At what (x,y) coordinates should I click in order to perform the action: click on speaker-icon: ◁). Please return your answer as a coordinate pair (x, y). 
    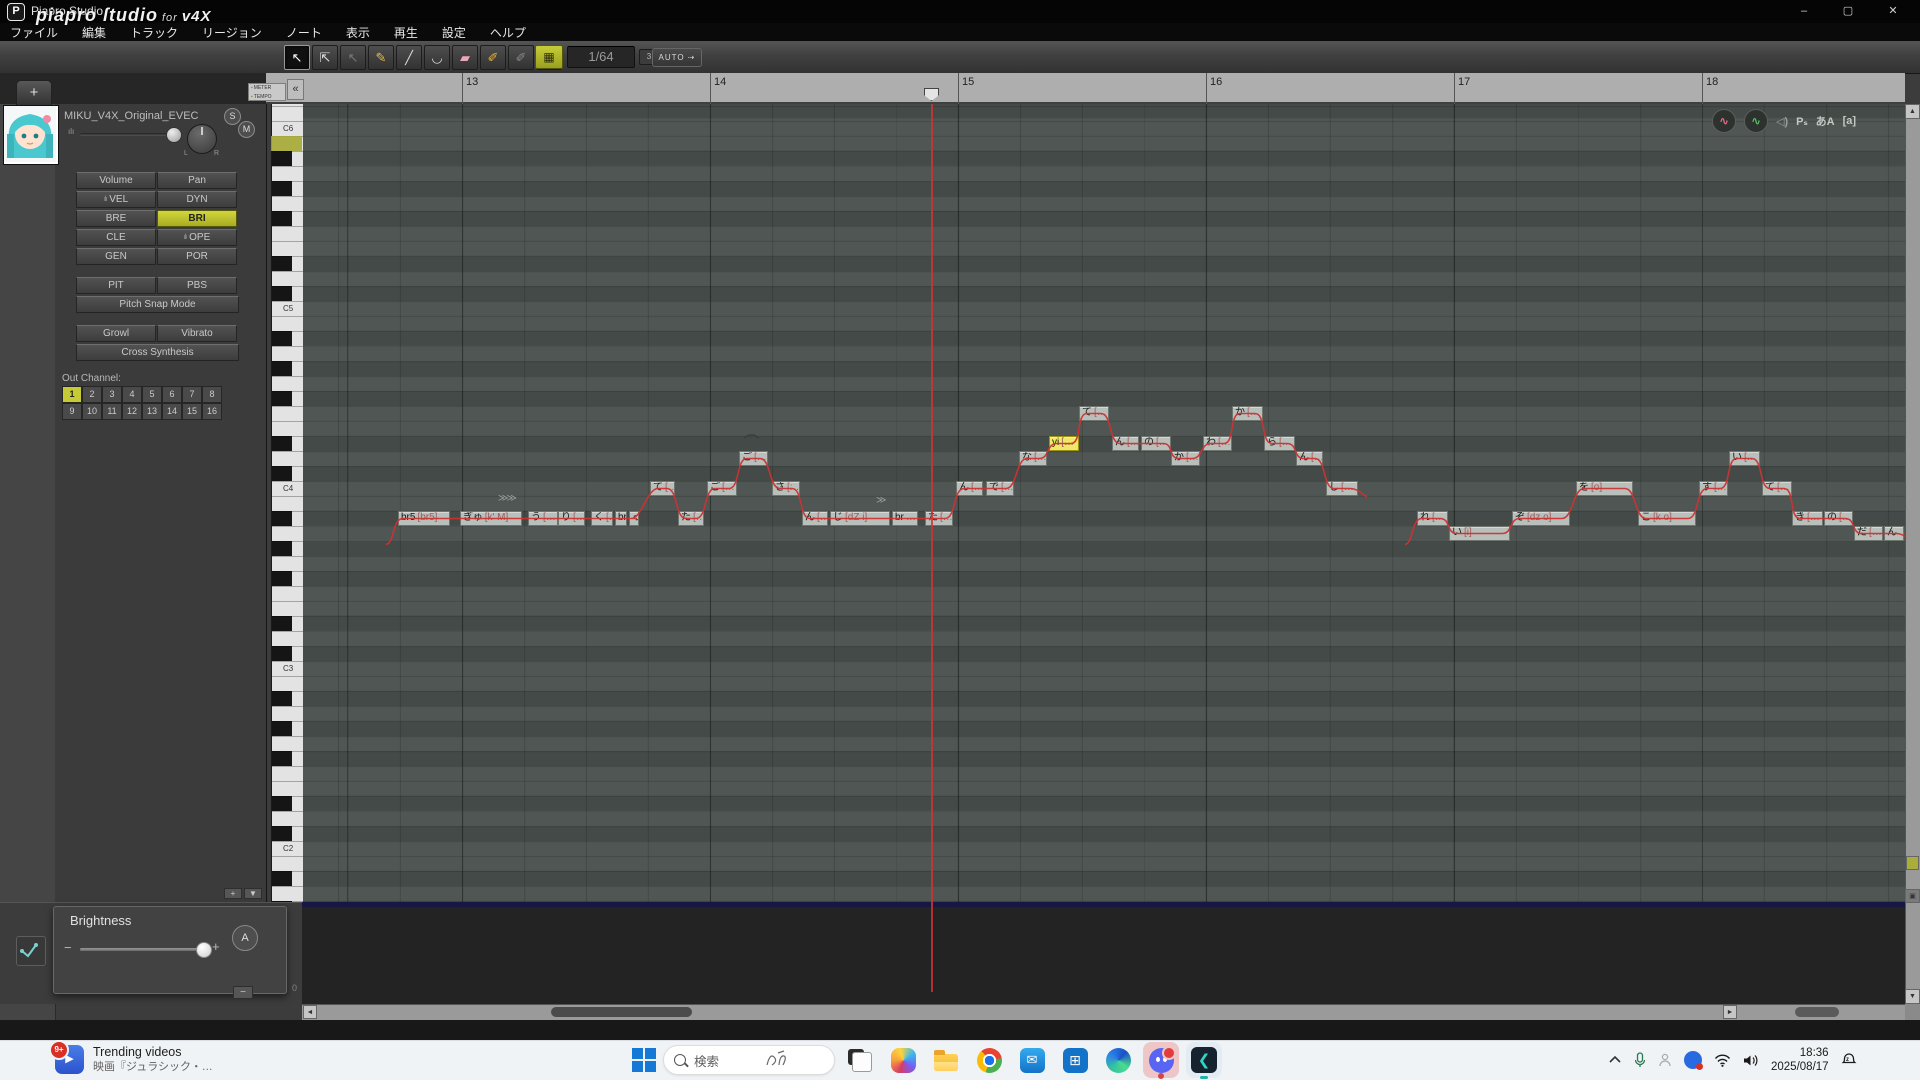
    Looking at the image, I should click on (1782, 121).